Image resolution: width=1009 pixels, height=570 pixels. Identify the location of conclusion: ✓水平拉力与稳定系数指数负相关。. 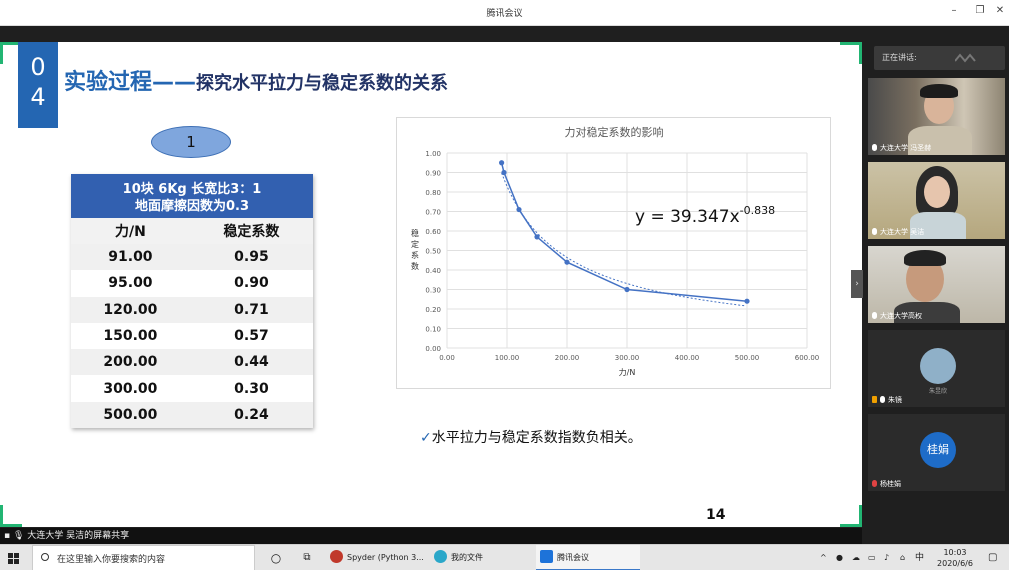
(531, 437).